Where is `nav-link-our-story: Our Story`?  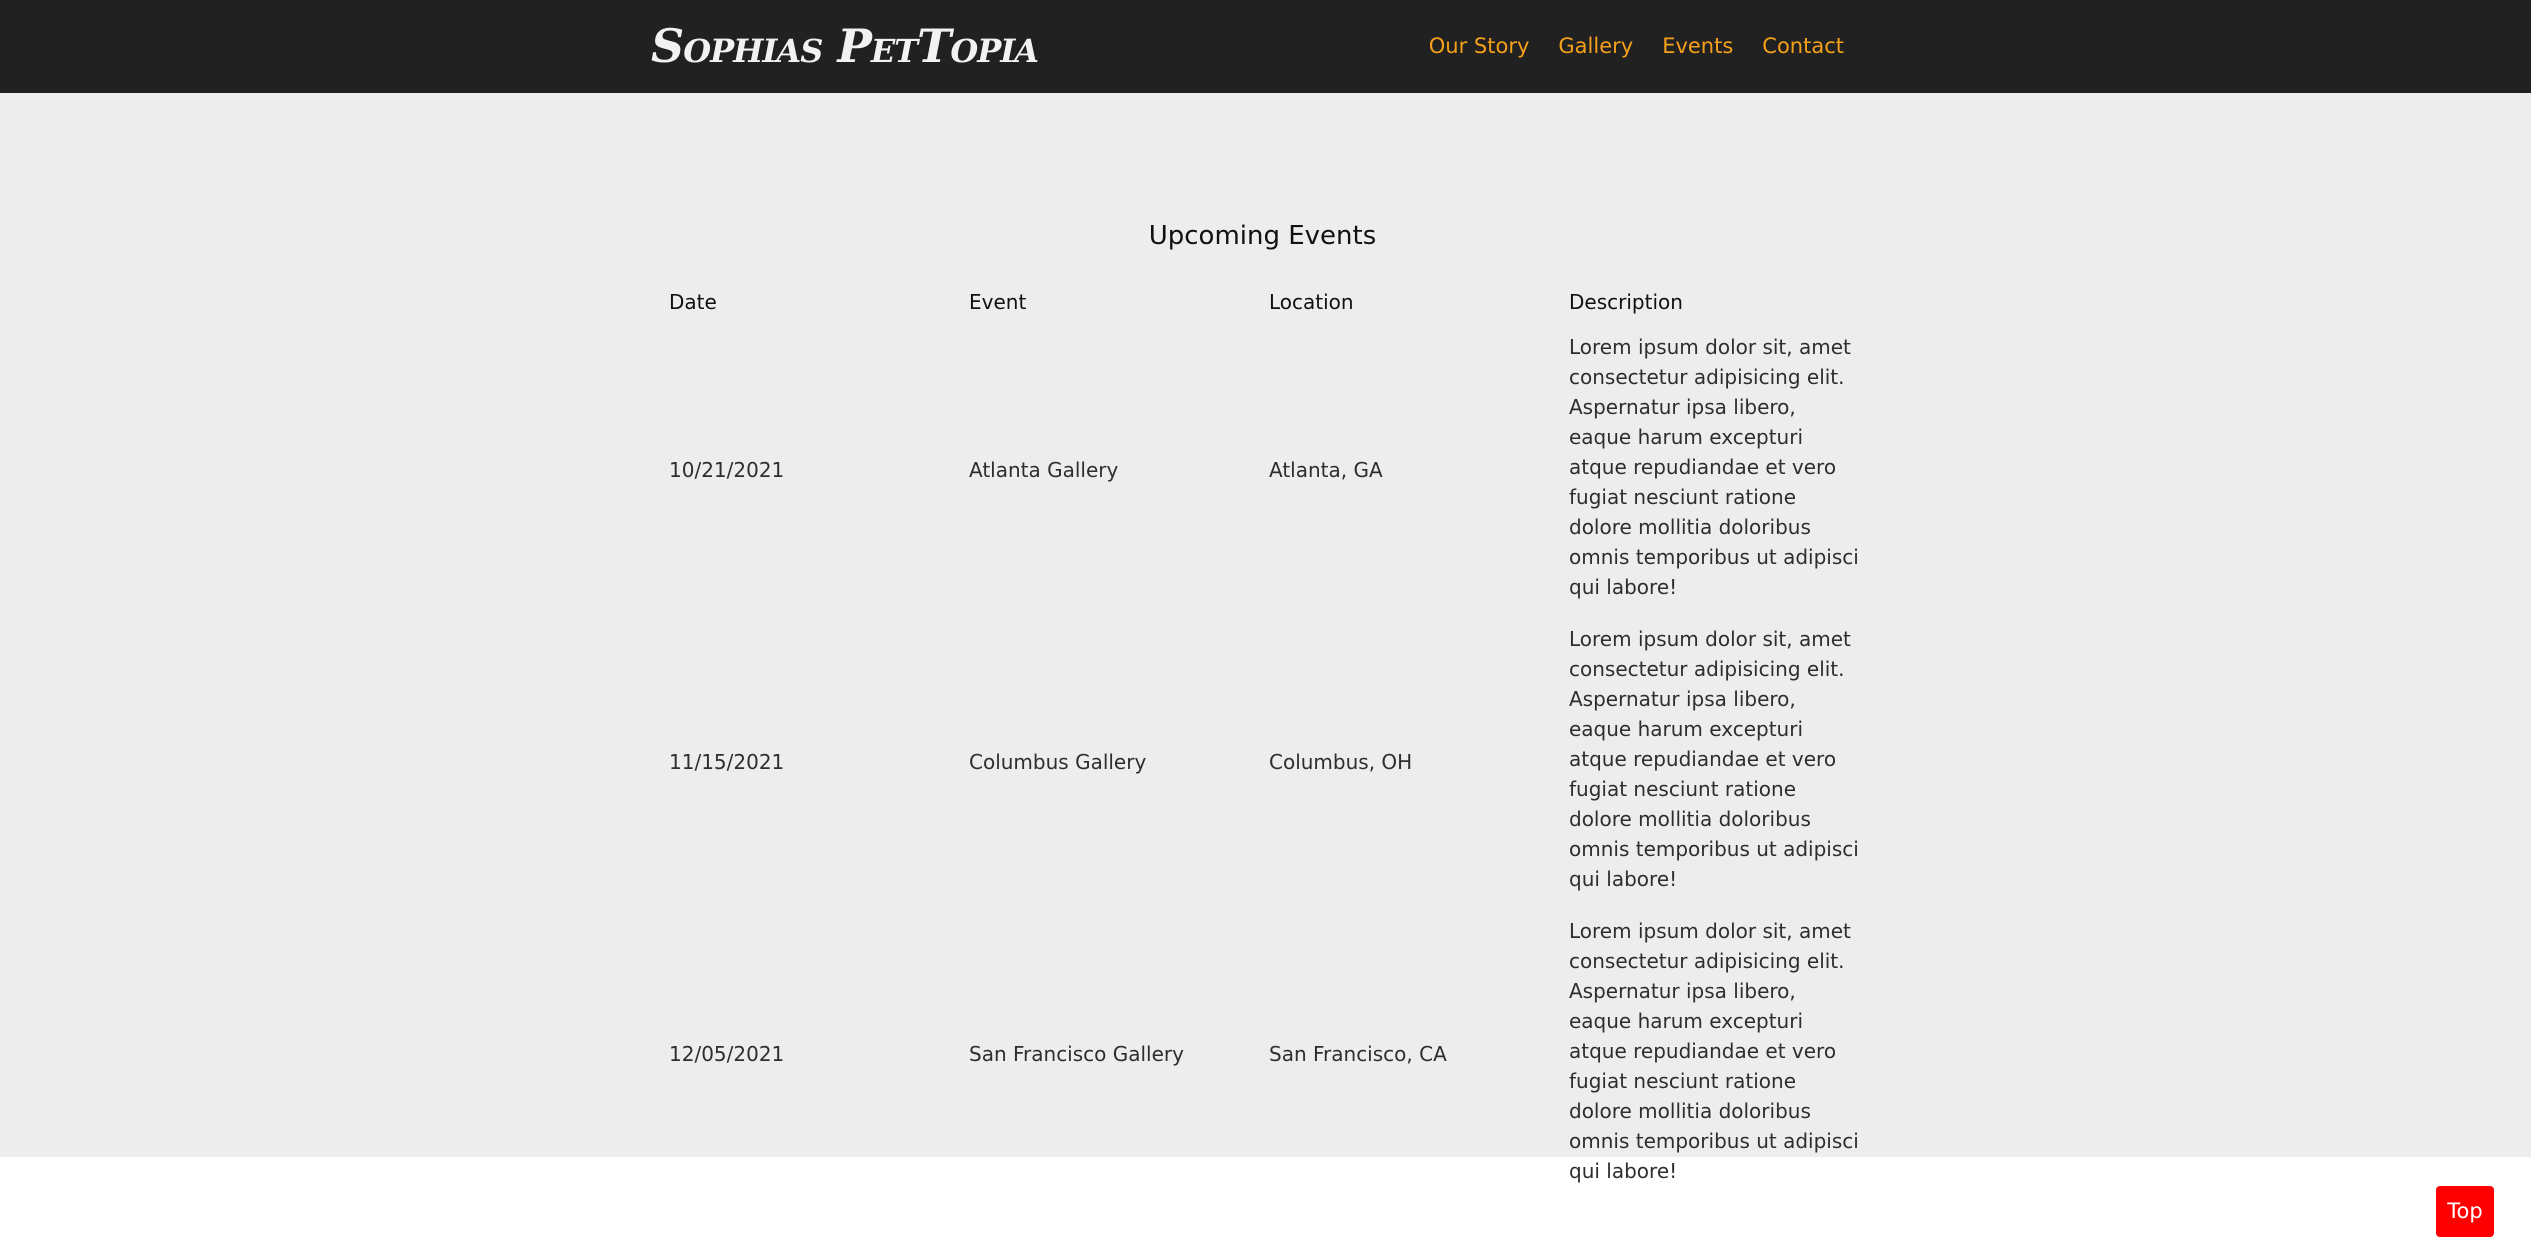
nav-link-our-story: Our Story is located at coordinates (1479, 46).